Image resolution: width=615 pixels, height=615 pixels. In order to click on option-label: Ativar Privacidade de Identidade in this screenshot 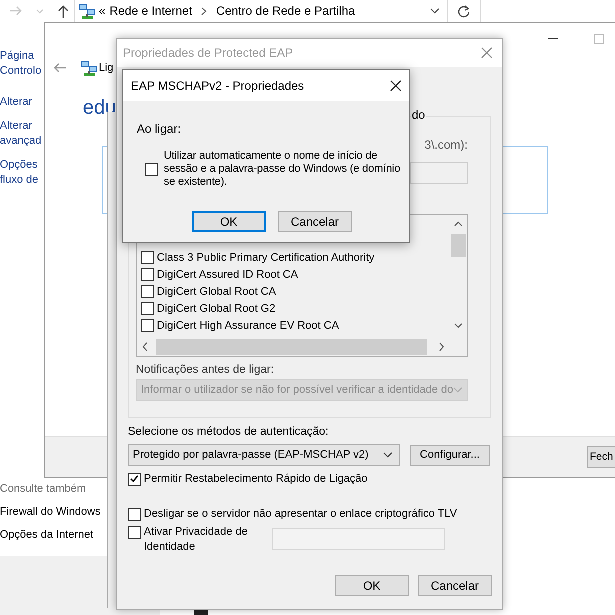, I will do `click(196, 540)`.